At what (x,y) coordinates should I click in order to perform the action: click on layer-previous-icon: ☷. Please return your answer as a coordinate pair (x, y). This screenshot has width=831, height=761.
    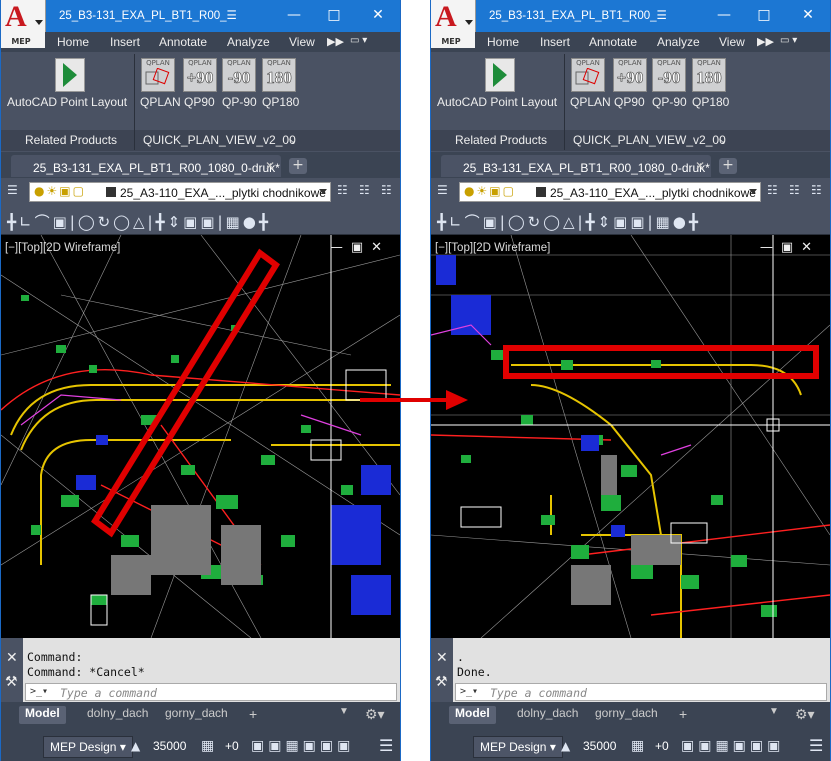
    Looking at the image, I should click on (364, 190).